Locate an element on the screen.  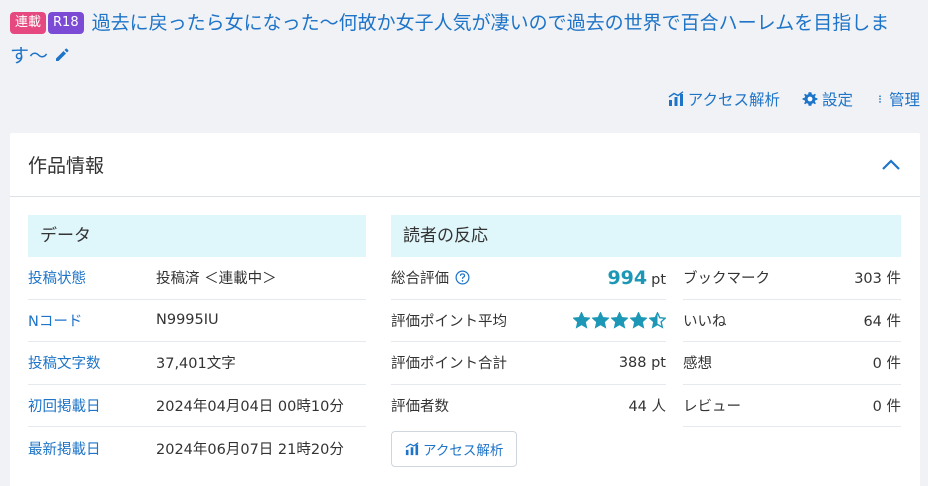
data-row-key: 投稿状態 is located at coordinates (57, 279).